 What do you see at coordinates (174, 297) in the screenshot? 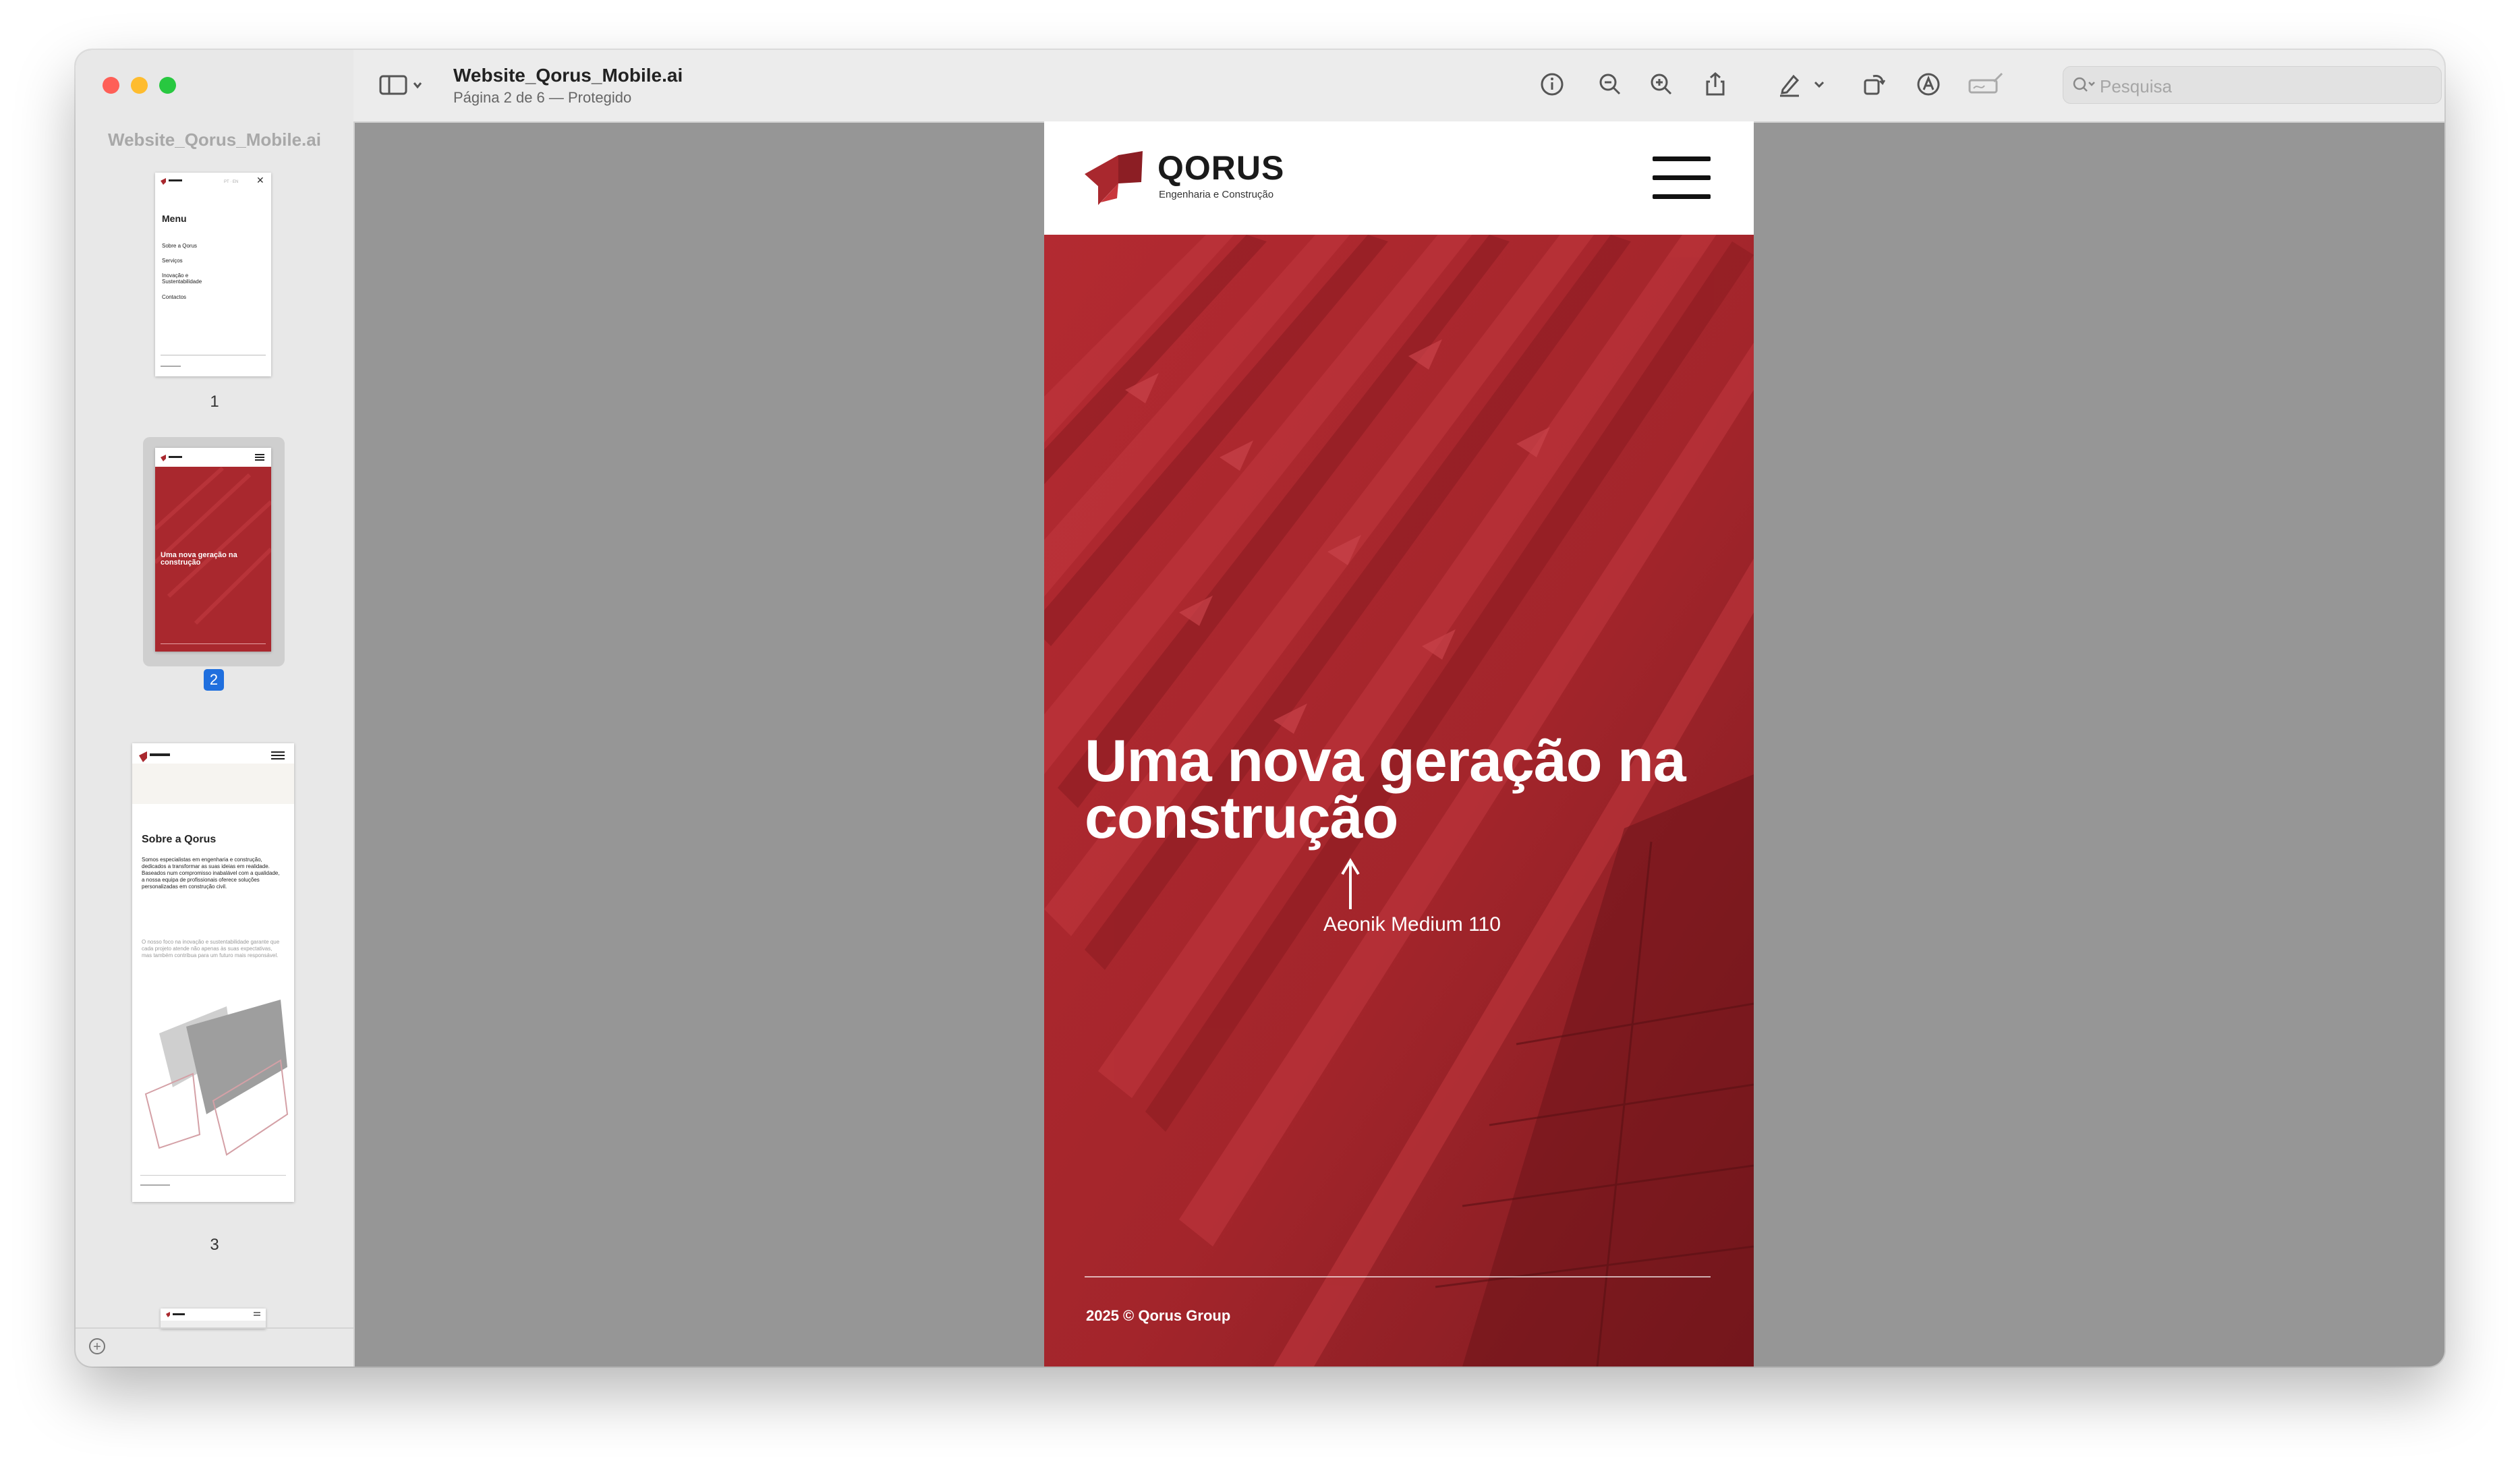
I see `thumbnail-1-menu-item: Contactos` at bounding box center [174, 297].